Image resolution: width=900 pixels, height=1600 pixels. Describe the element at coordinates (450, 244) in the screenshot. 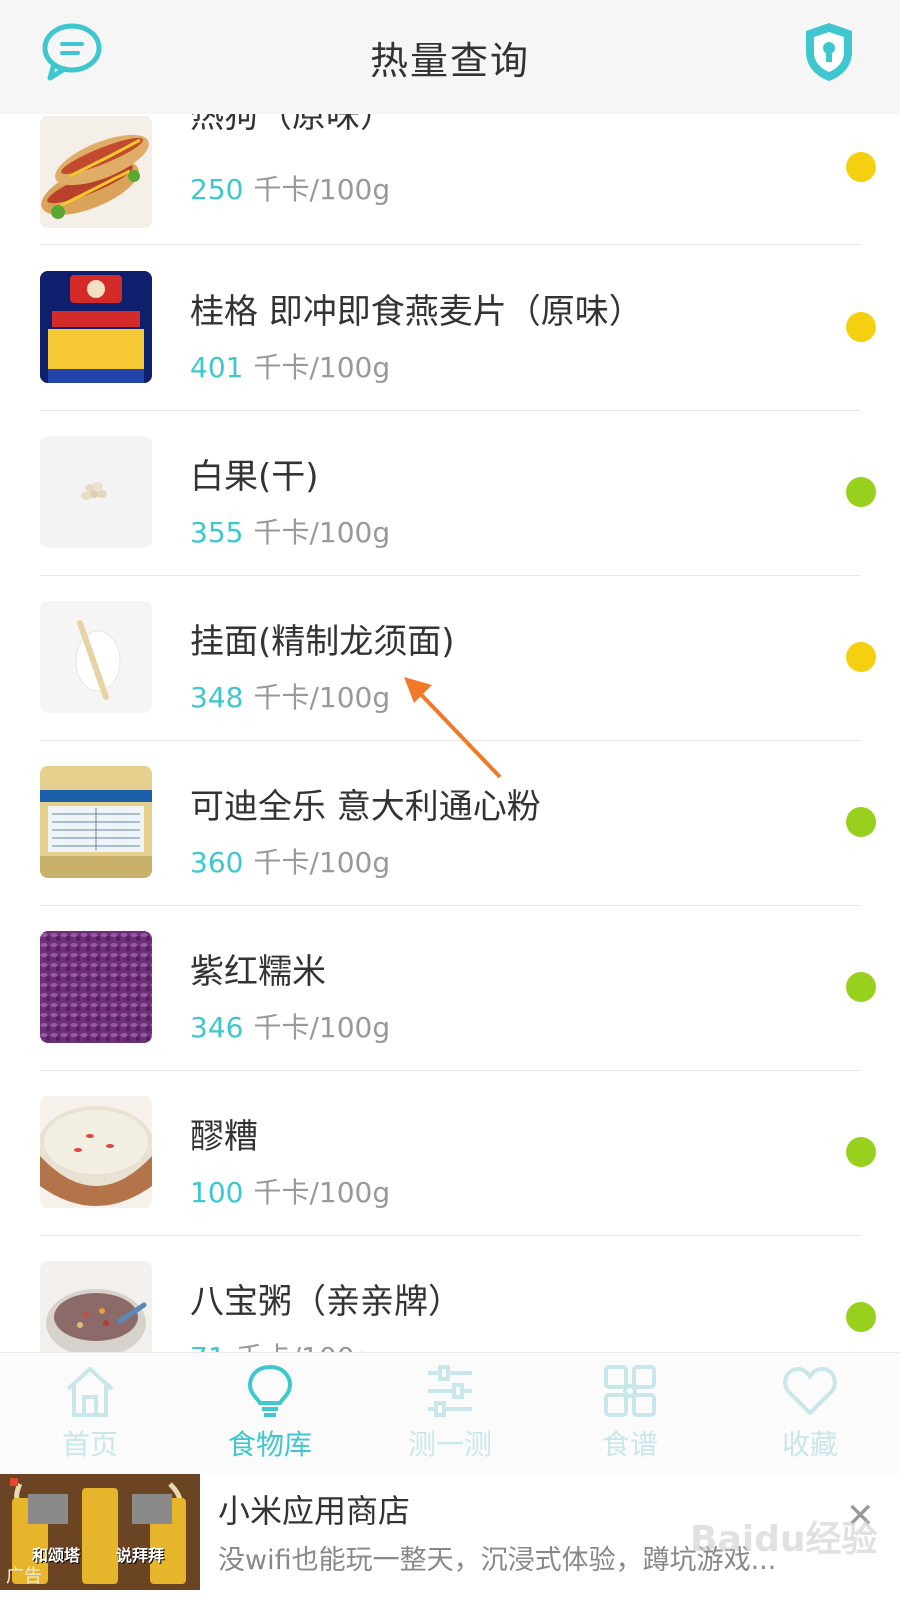

I see `divider` at that location.